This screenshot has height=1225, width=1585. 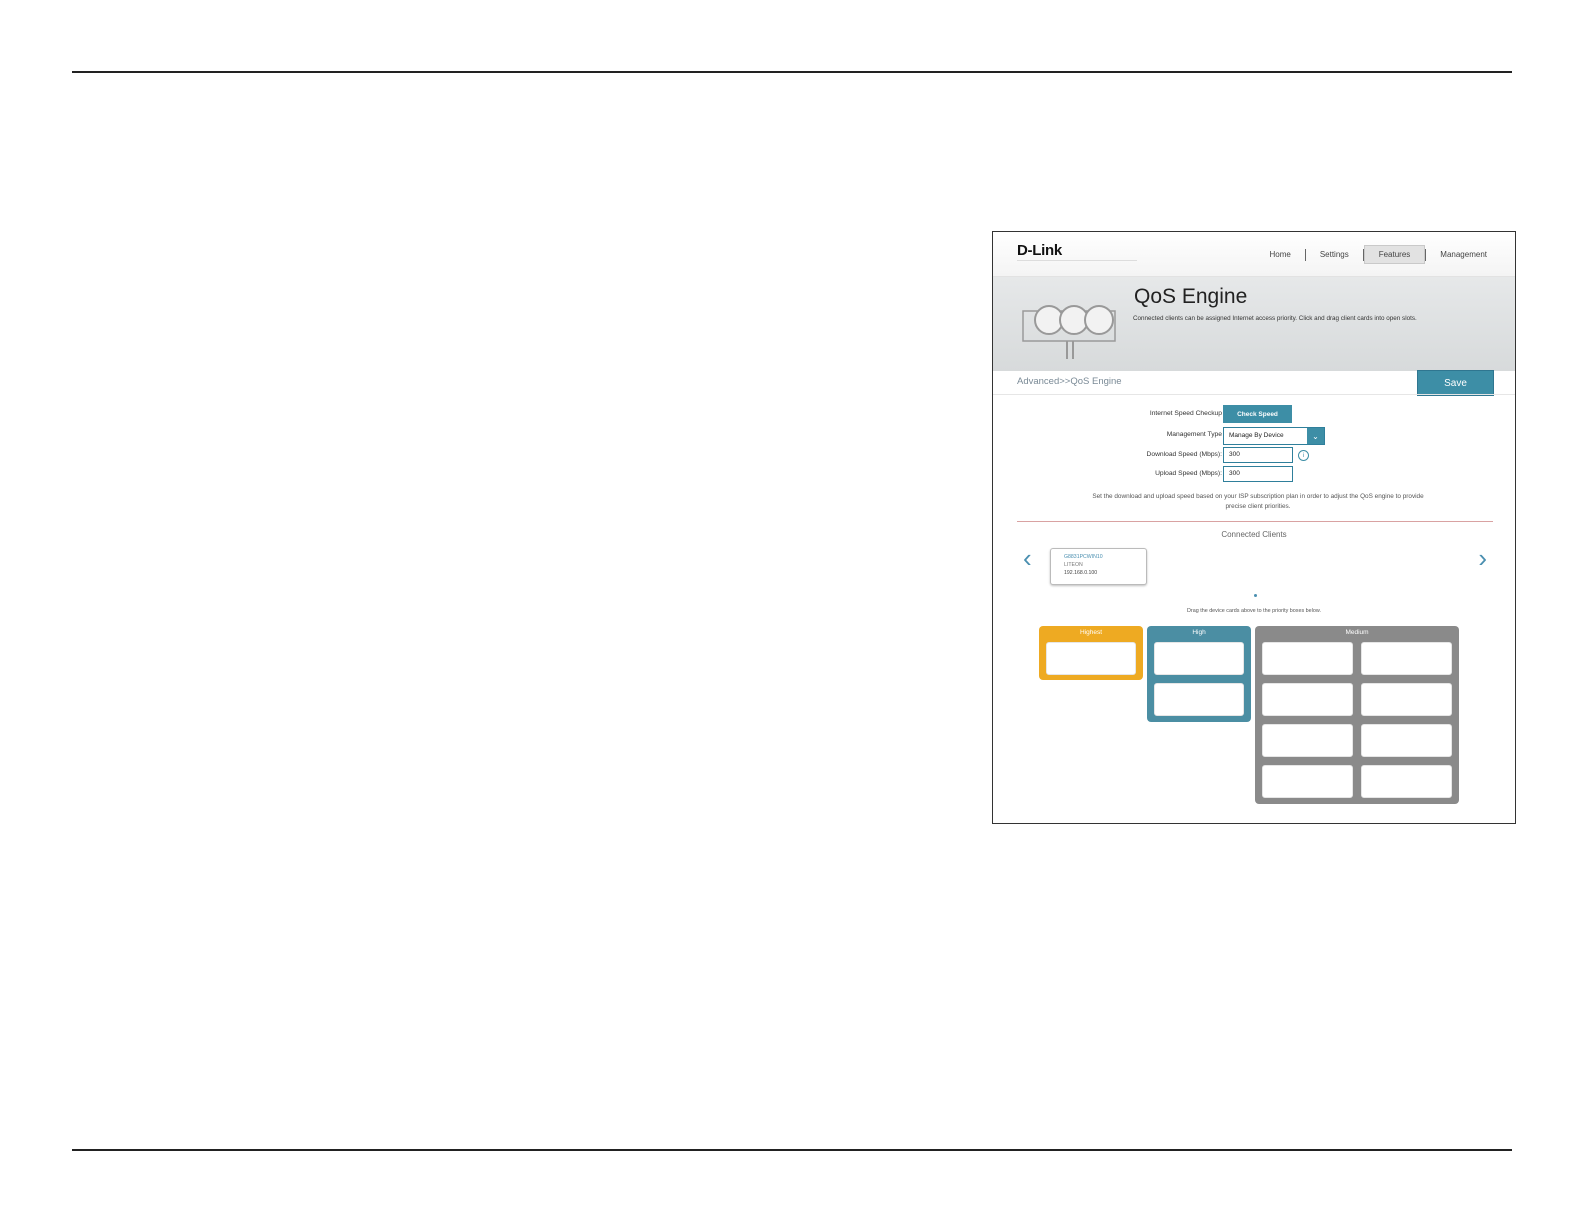 What do you see at coordinates (1357, 715) in the screenshot?
I see `priority-box-medium: Medium` at bounding box center [1357, 715].